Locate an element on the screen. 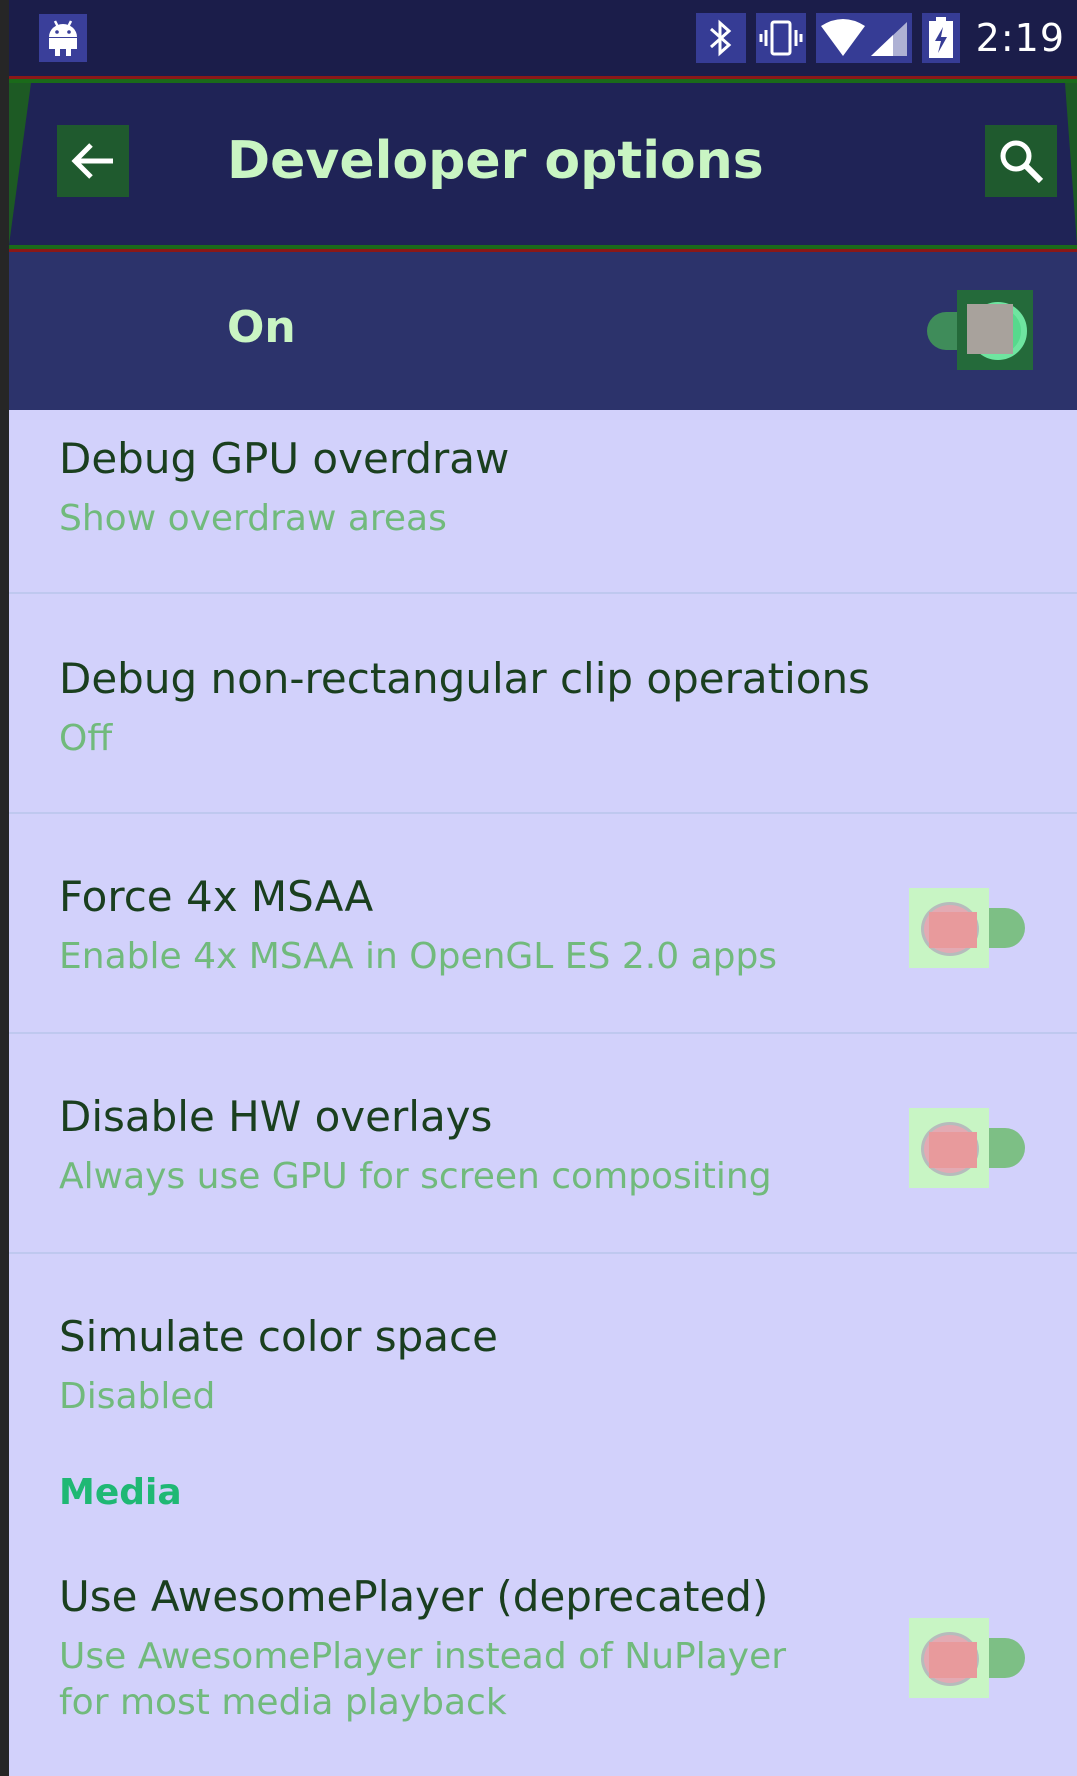 The height and width of the screenshot is (1776, 1077). setting-subtitle: Disabled is located at coordinates (137, 1396).